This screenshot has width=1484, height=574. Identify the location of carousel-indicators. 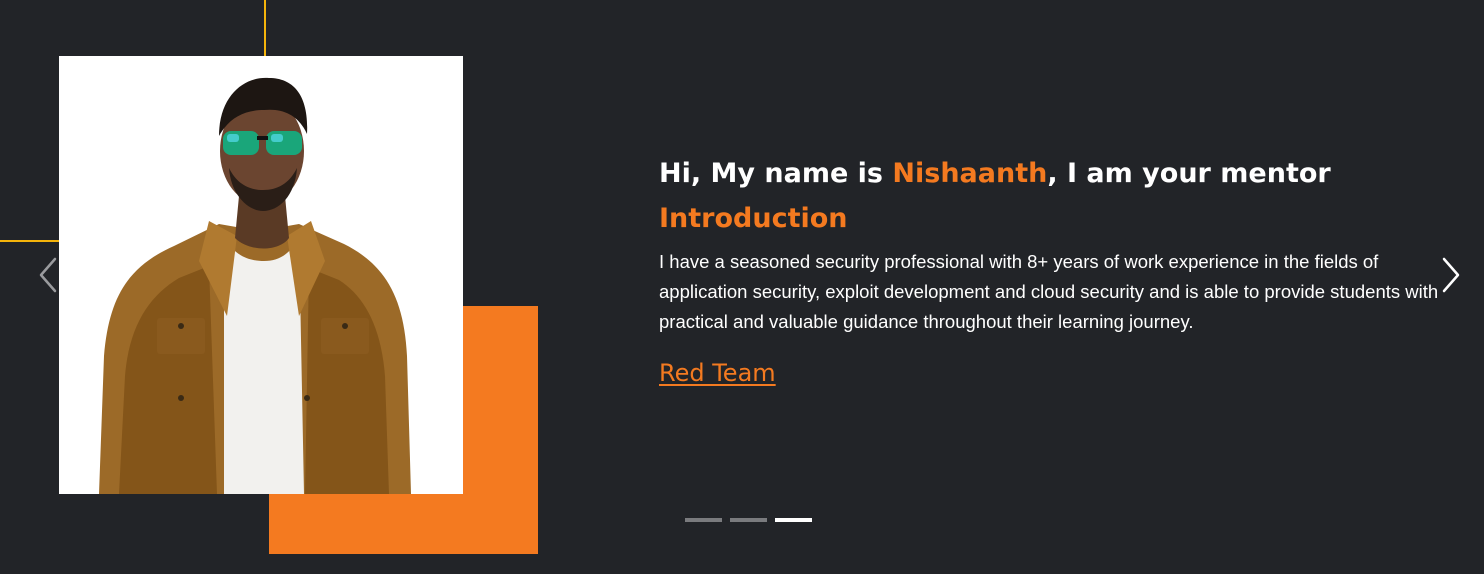
(748, 520).